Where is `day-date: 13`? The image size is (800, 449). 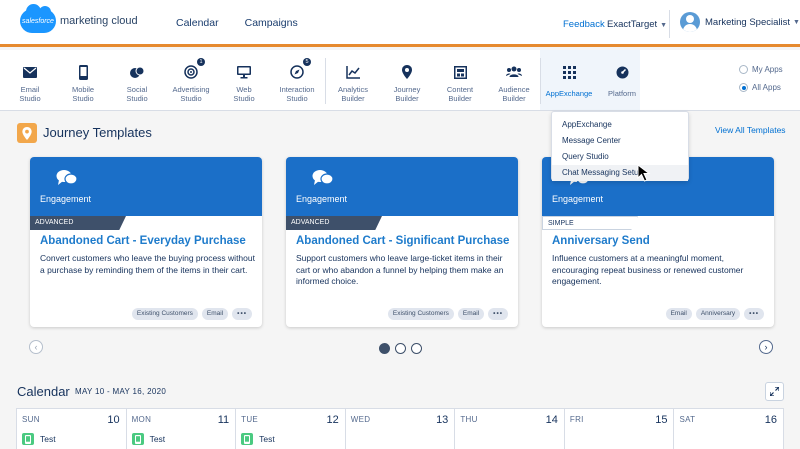 day-date: 13 is located at coordinates (442, 420).